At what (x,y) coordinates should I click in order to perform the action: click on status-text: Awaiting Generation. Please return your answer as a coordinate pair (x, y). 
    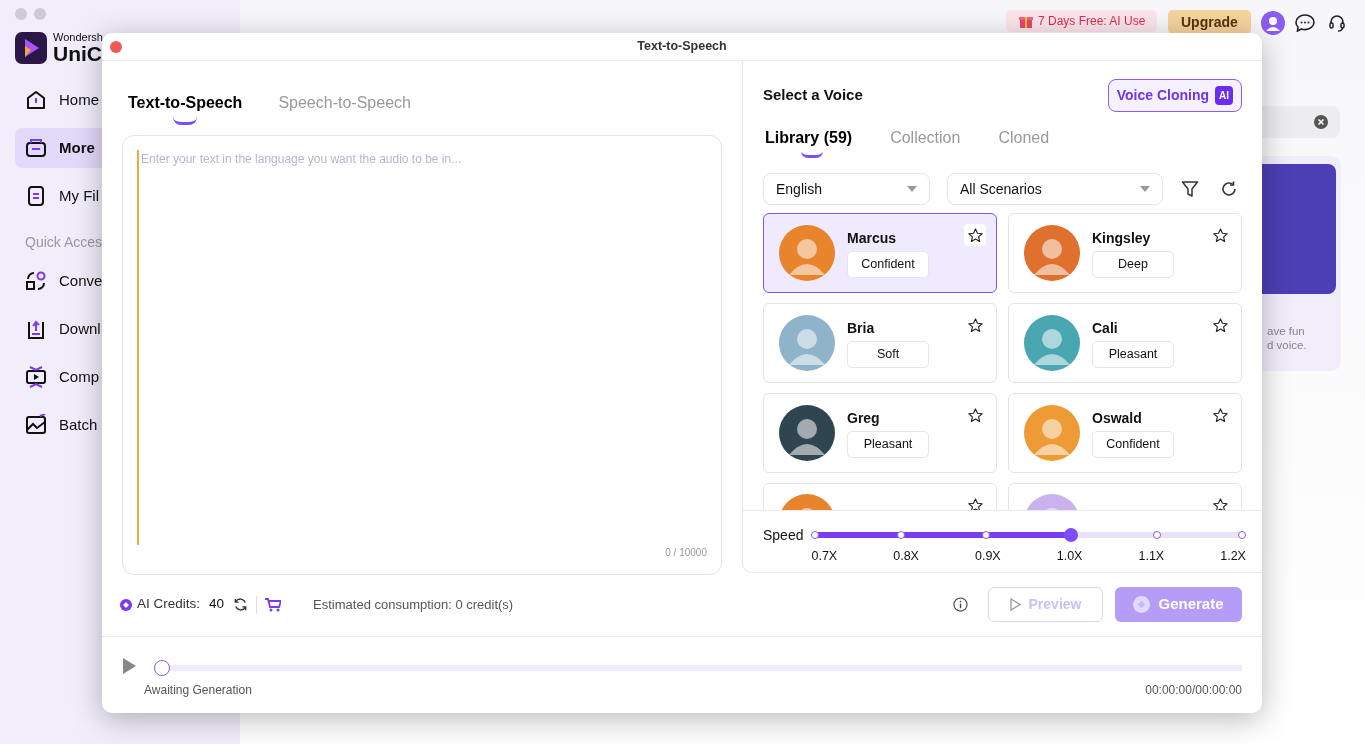
    Looking at the image, I should click on (198, 690).